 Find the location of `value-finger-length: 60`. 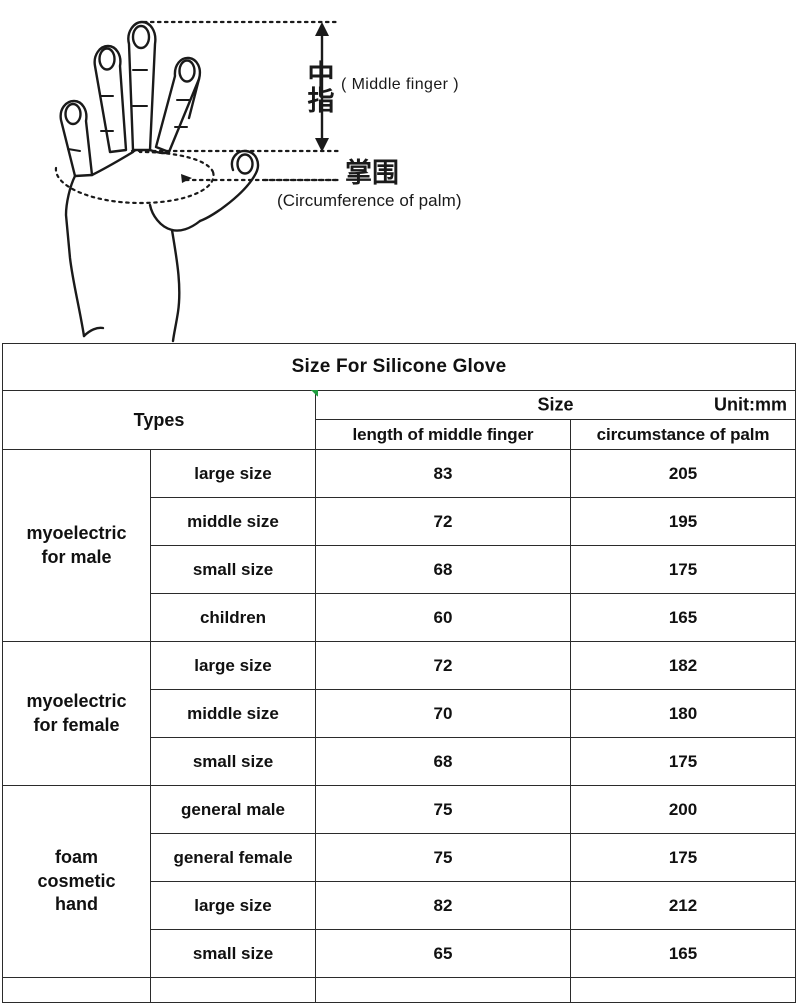

value-finger-length: 60 is located at coordinates (443, 617).